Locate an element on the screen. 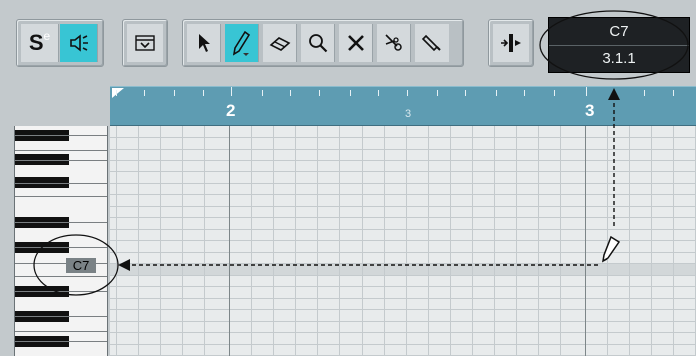 Image resolution: width=696 pixels, height=356 pixels. glue-tube-icon is located at coordinates (431, 43).